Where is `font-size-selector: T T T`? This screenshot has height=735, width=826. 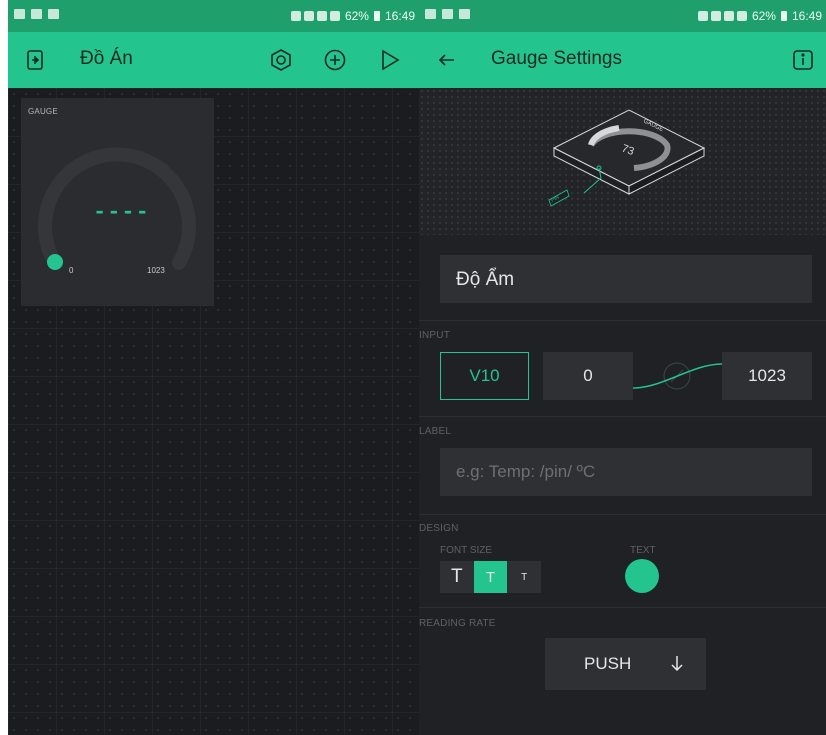
font-size-selector: T T T is located at coordinates (490, 577).